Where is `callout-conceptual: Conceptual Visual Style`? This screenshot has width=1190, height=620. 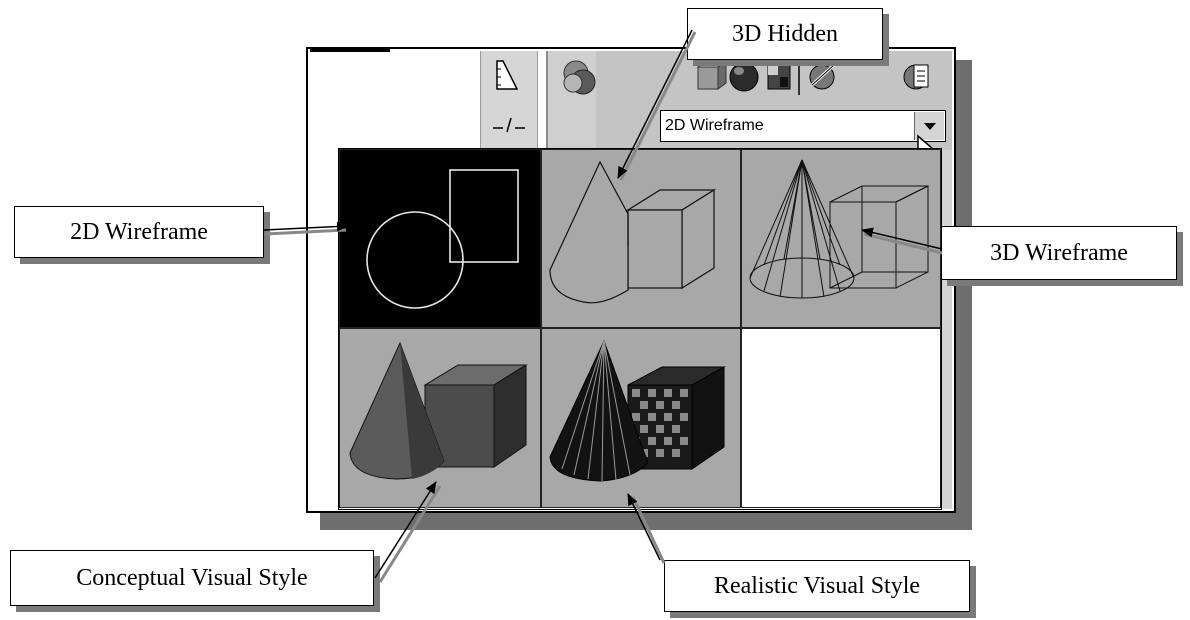
callout-conceptual: Conceptual Visual Style is located at coordinates (192, 578).